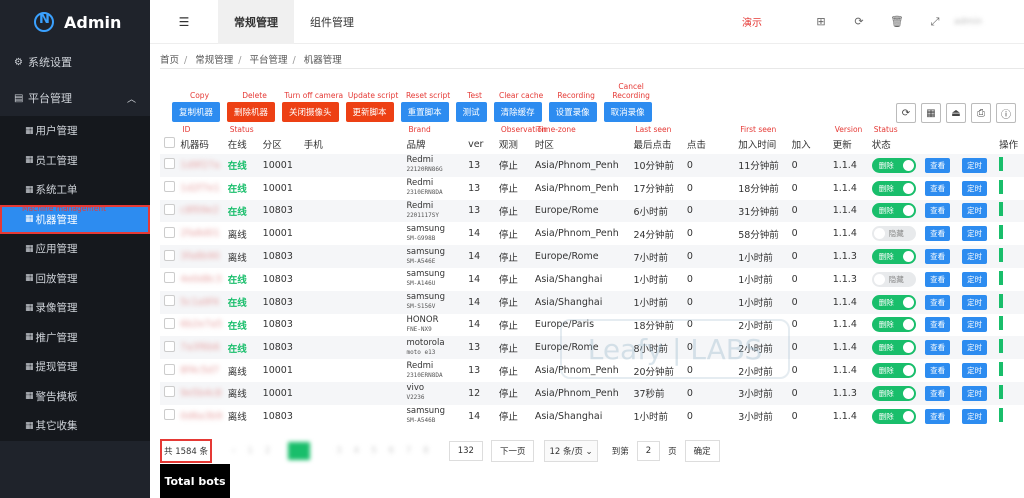 The width and height of the screenshot is (1024, 498). What do you see at coordinates (75, 22) in the screenshot?
I see `app-brand: Admin` at bounding box center [75, 22].